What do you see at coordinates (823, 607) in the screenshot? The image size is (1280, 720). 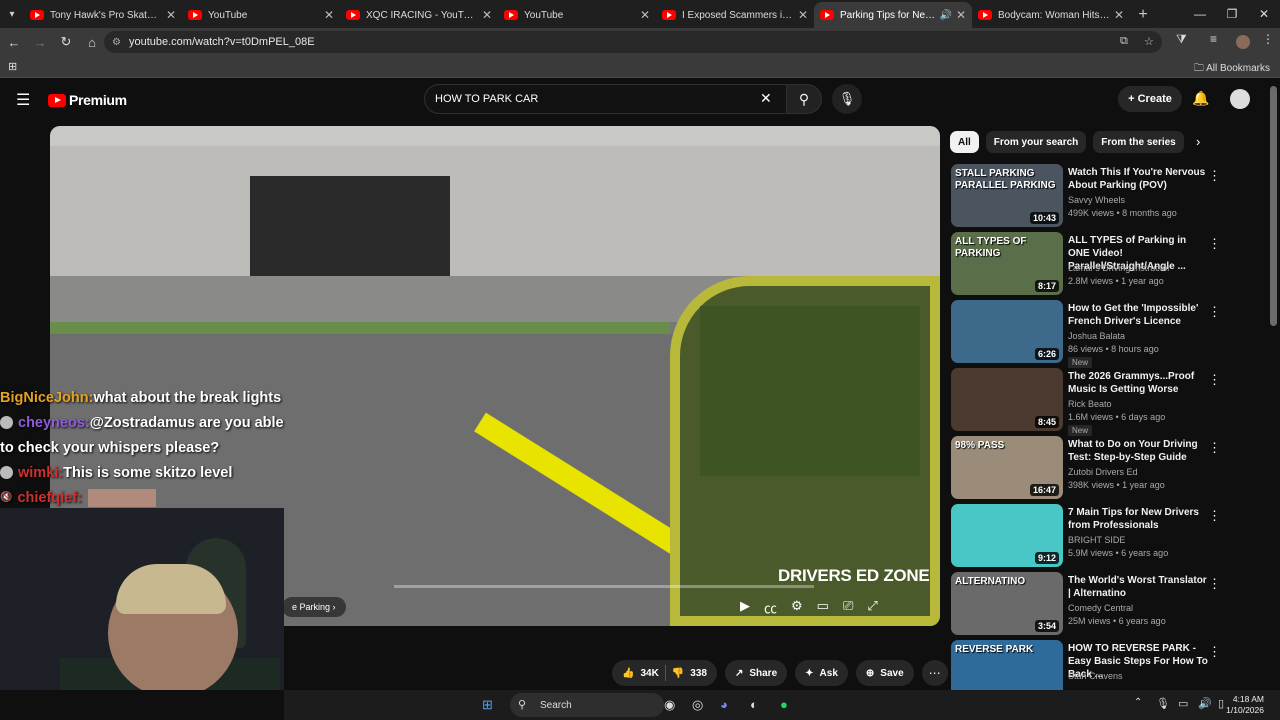 I see `miniplayer-icon: ▭` at bounding box center [823, 607].